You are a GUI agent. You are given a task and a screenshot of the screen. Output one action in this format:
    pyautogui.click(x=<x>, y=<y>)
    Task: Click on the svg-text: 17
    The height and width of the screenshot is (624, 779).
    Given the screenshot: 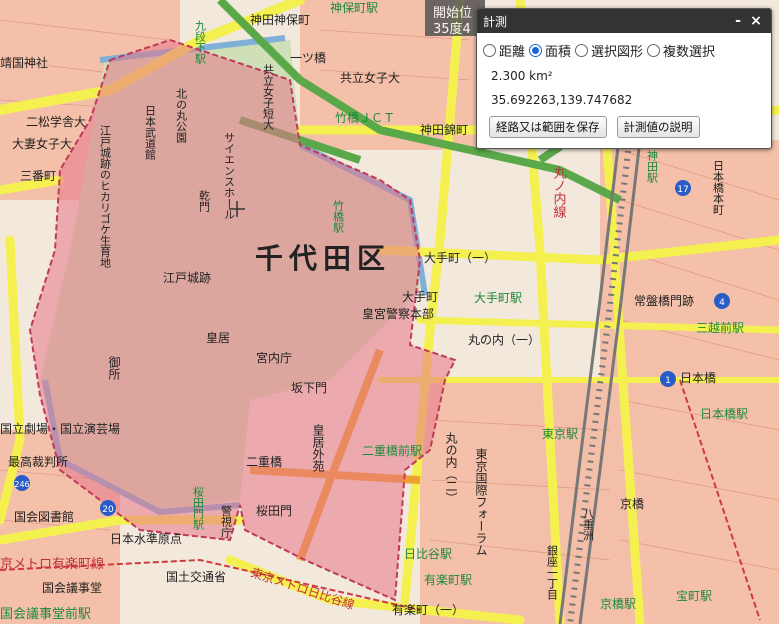 What is the action you would take?
    pyautogui.click(x=682, y=190)
    